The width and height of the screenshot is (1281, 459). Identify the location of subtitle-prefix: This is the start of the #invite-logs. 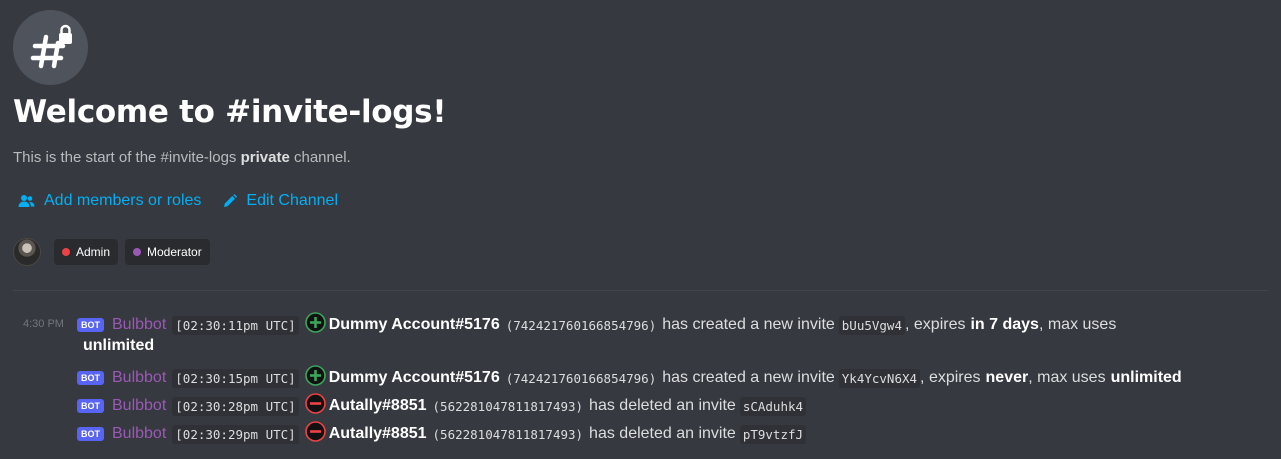
(125, 157).